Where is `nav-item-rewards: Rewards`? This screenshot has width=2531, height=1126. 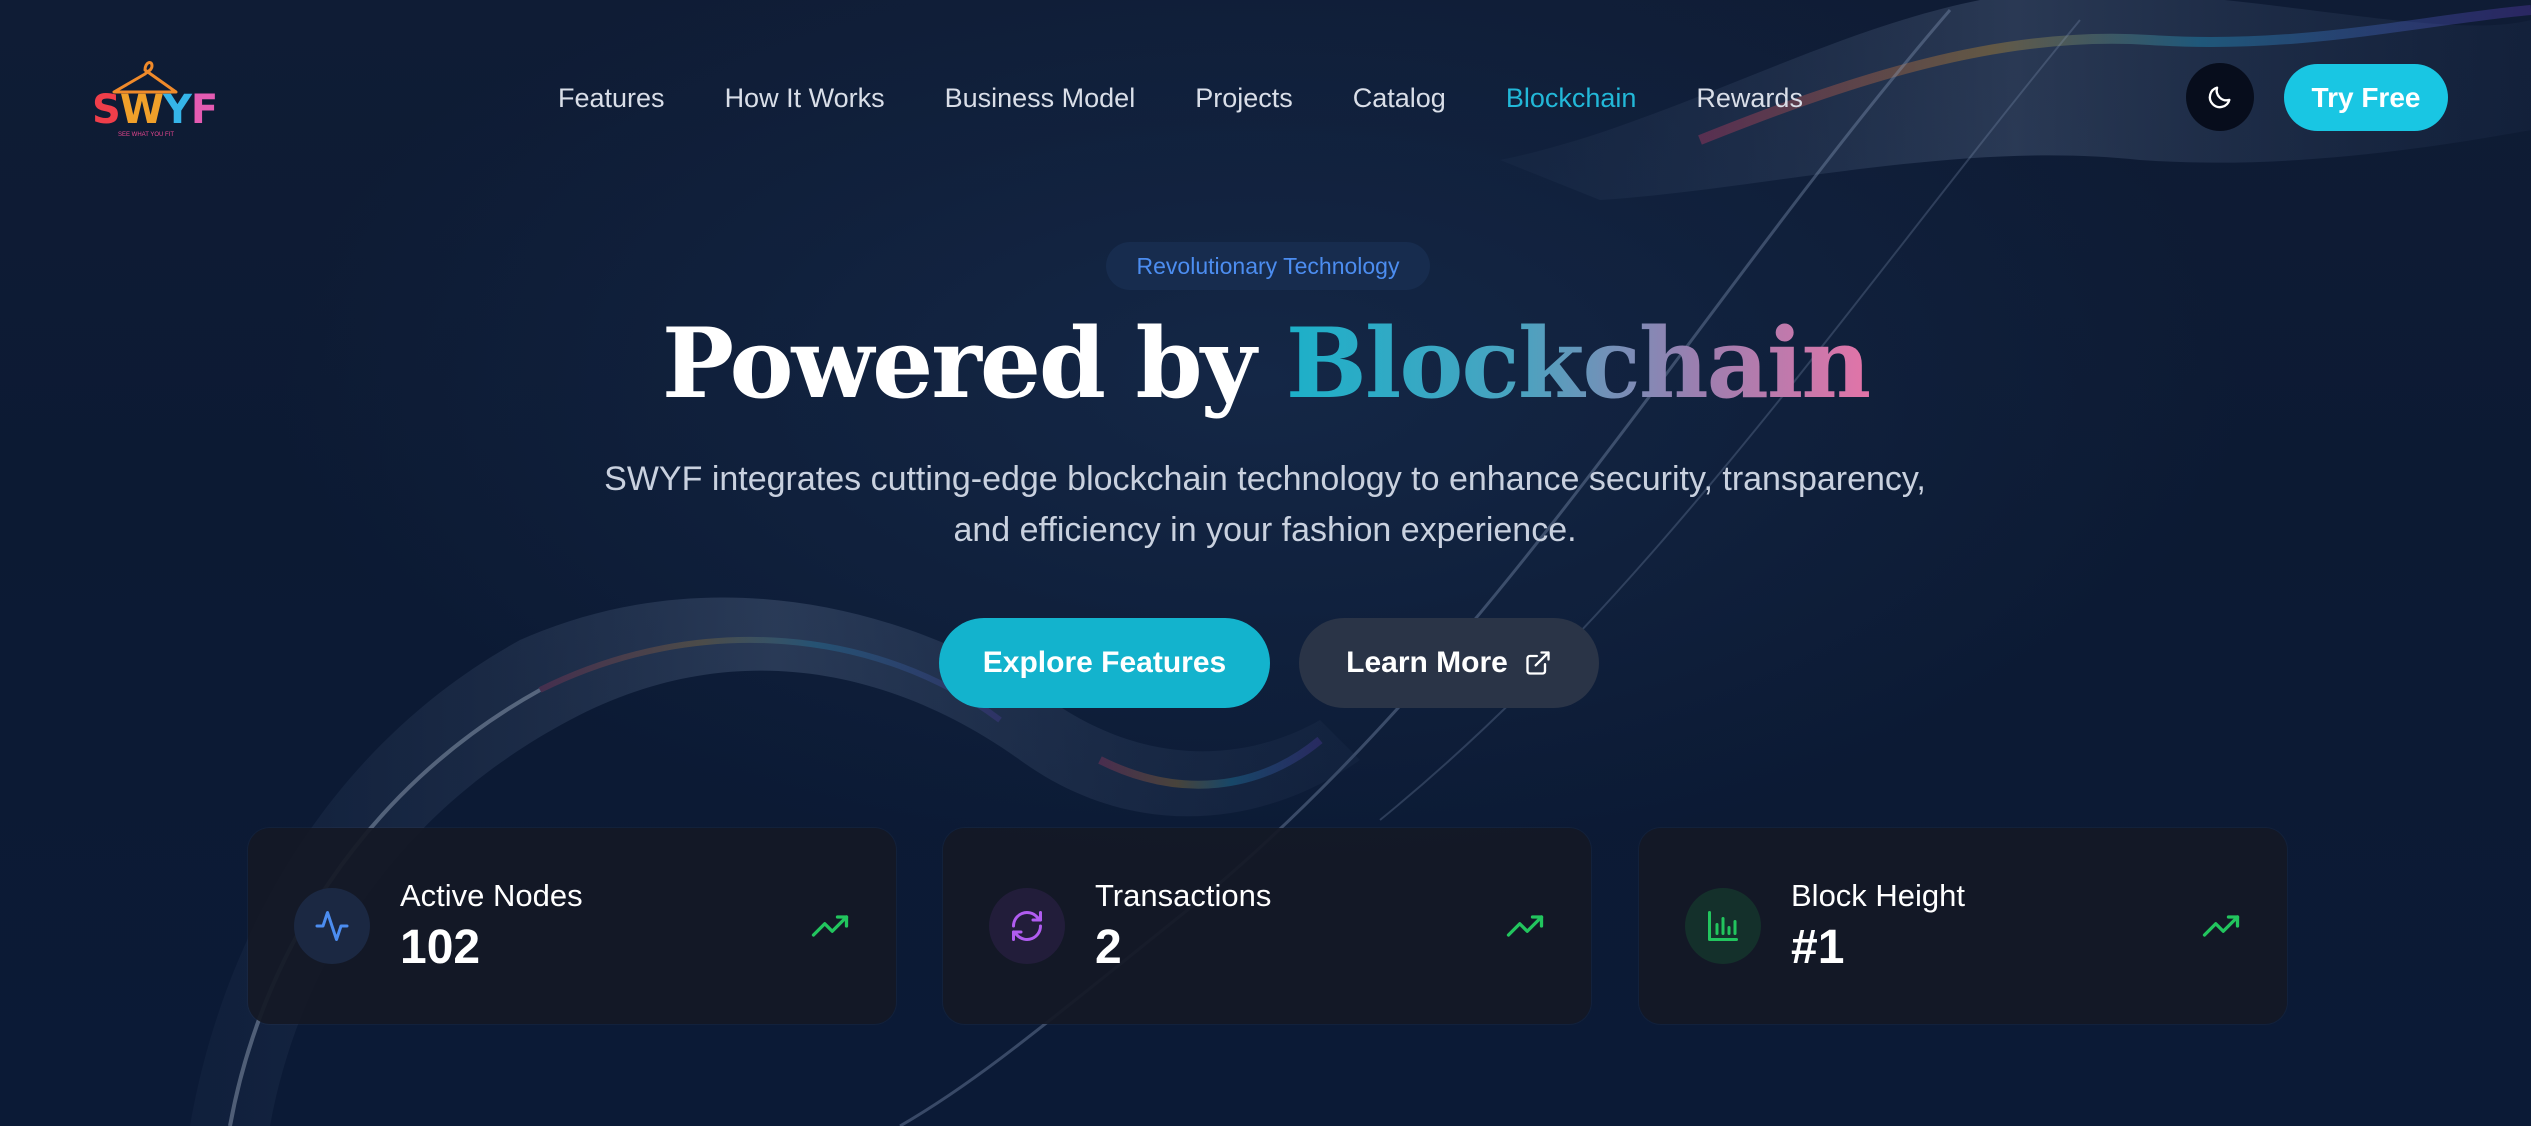 nav-item-rewards: Rewards is located at coordinates (1749, 98).